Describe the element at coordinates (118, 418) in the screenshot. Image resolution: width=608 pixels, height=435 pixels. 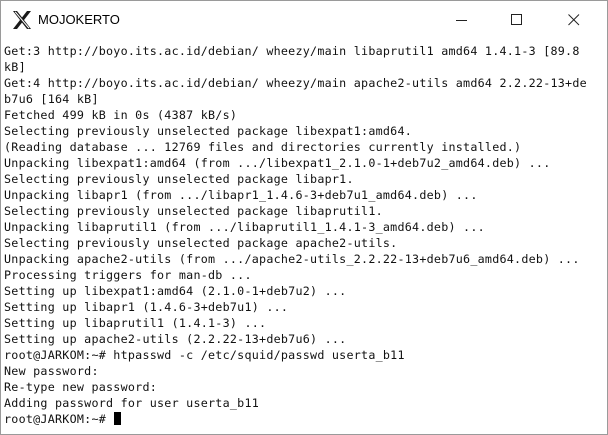
I see `terminal-cursor` at that location.